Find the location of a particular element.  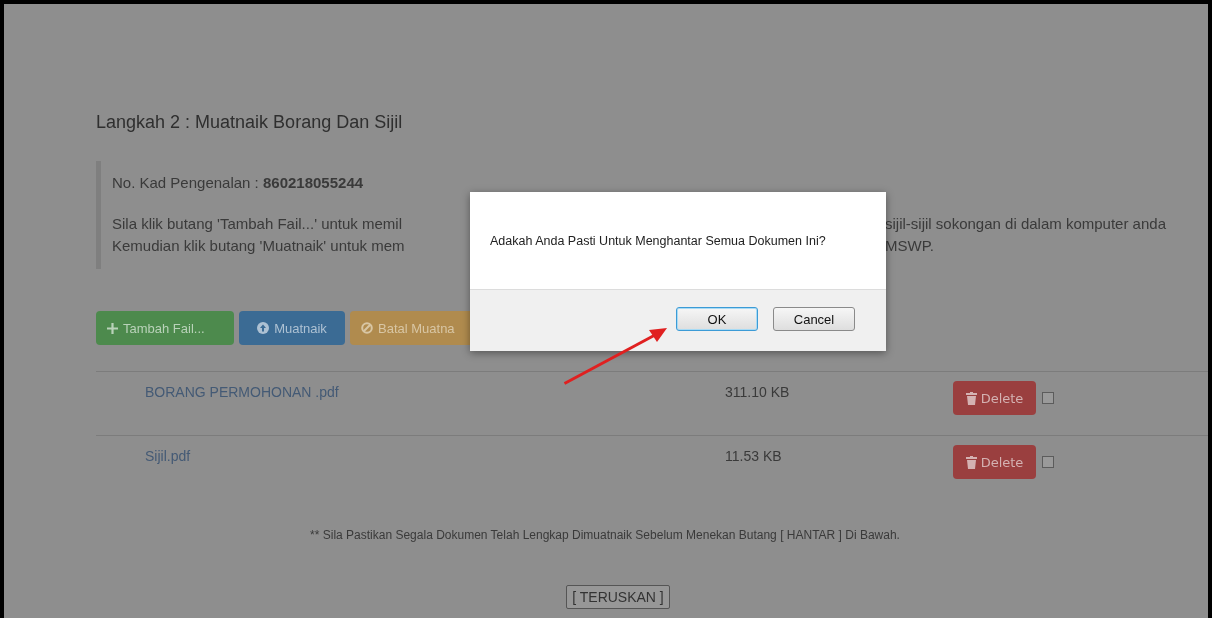

file-link: BORANG PERMOHONAN .pdf is located at coordinates (242, 392).